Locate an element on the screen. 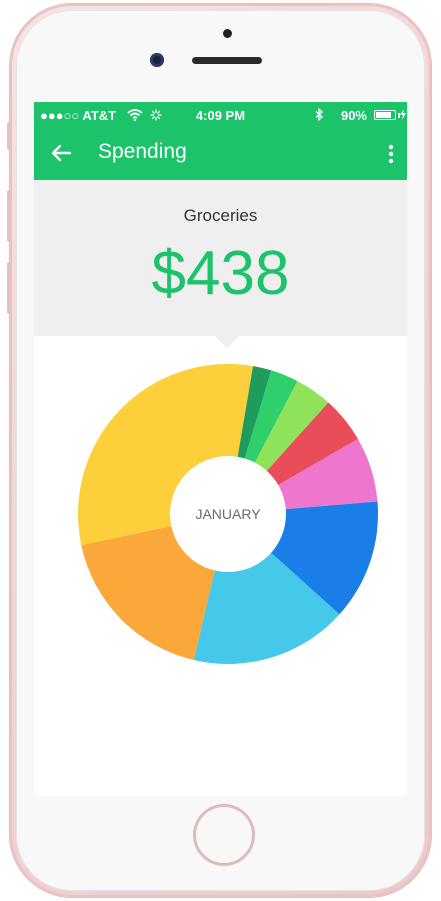  page-title: Spending is located at coordinates (142, 151).